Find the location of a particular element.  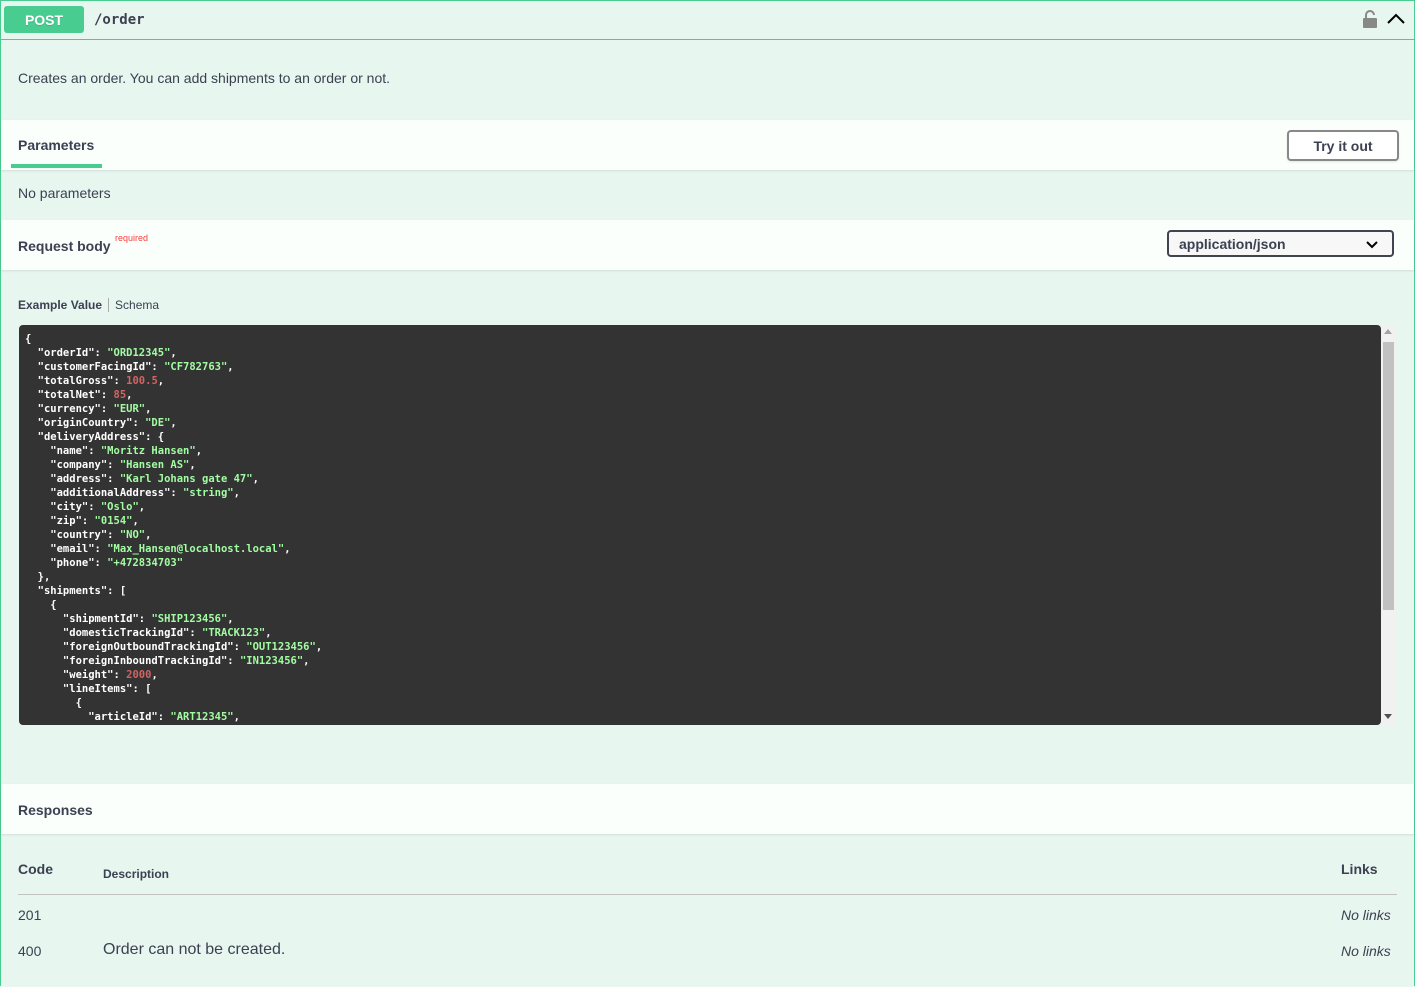

response-code: 201 is located at coordinates (30, 915).